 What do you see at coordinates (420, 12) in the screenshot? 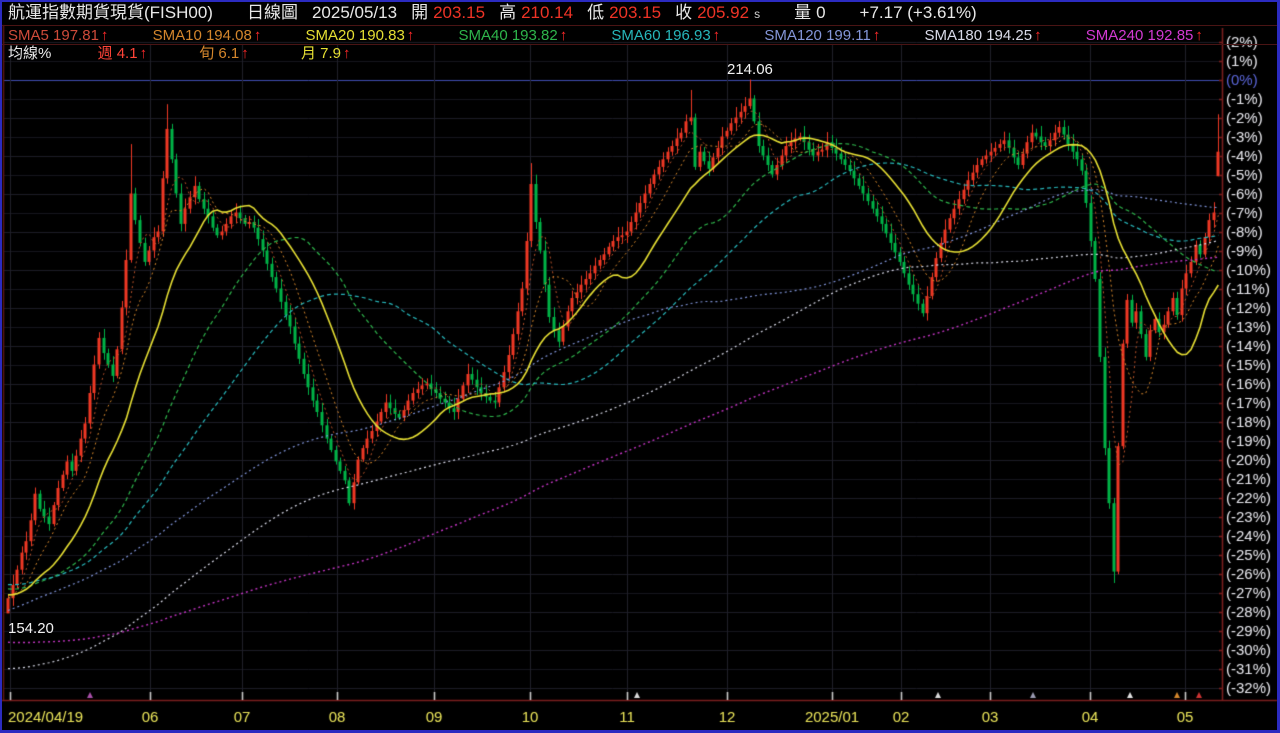
I see `open-label: 開` at bounding box center [420, 12].